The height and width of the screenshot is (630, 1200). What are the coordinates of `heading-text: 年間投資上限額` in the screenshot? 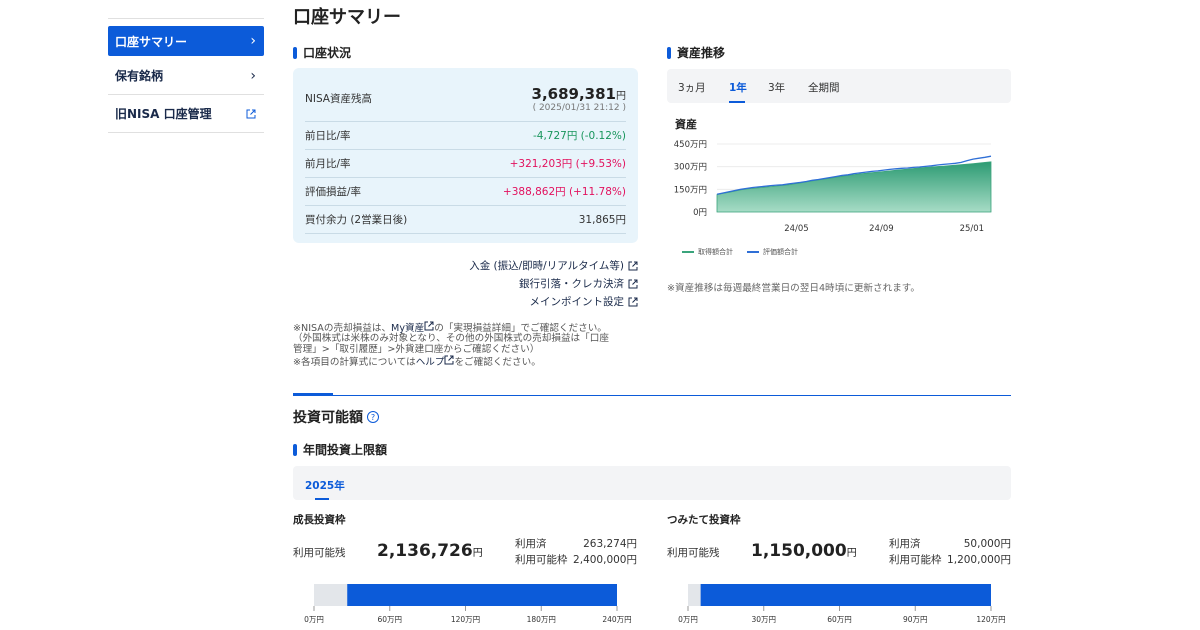 It's located at (345, 450).